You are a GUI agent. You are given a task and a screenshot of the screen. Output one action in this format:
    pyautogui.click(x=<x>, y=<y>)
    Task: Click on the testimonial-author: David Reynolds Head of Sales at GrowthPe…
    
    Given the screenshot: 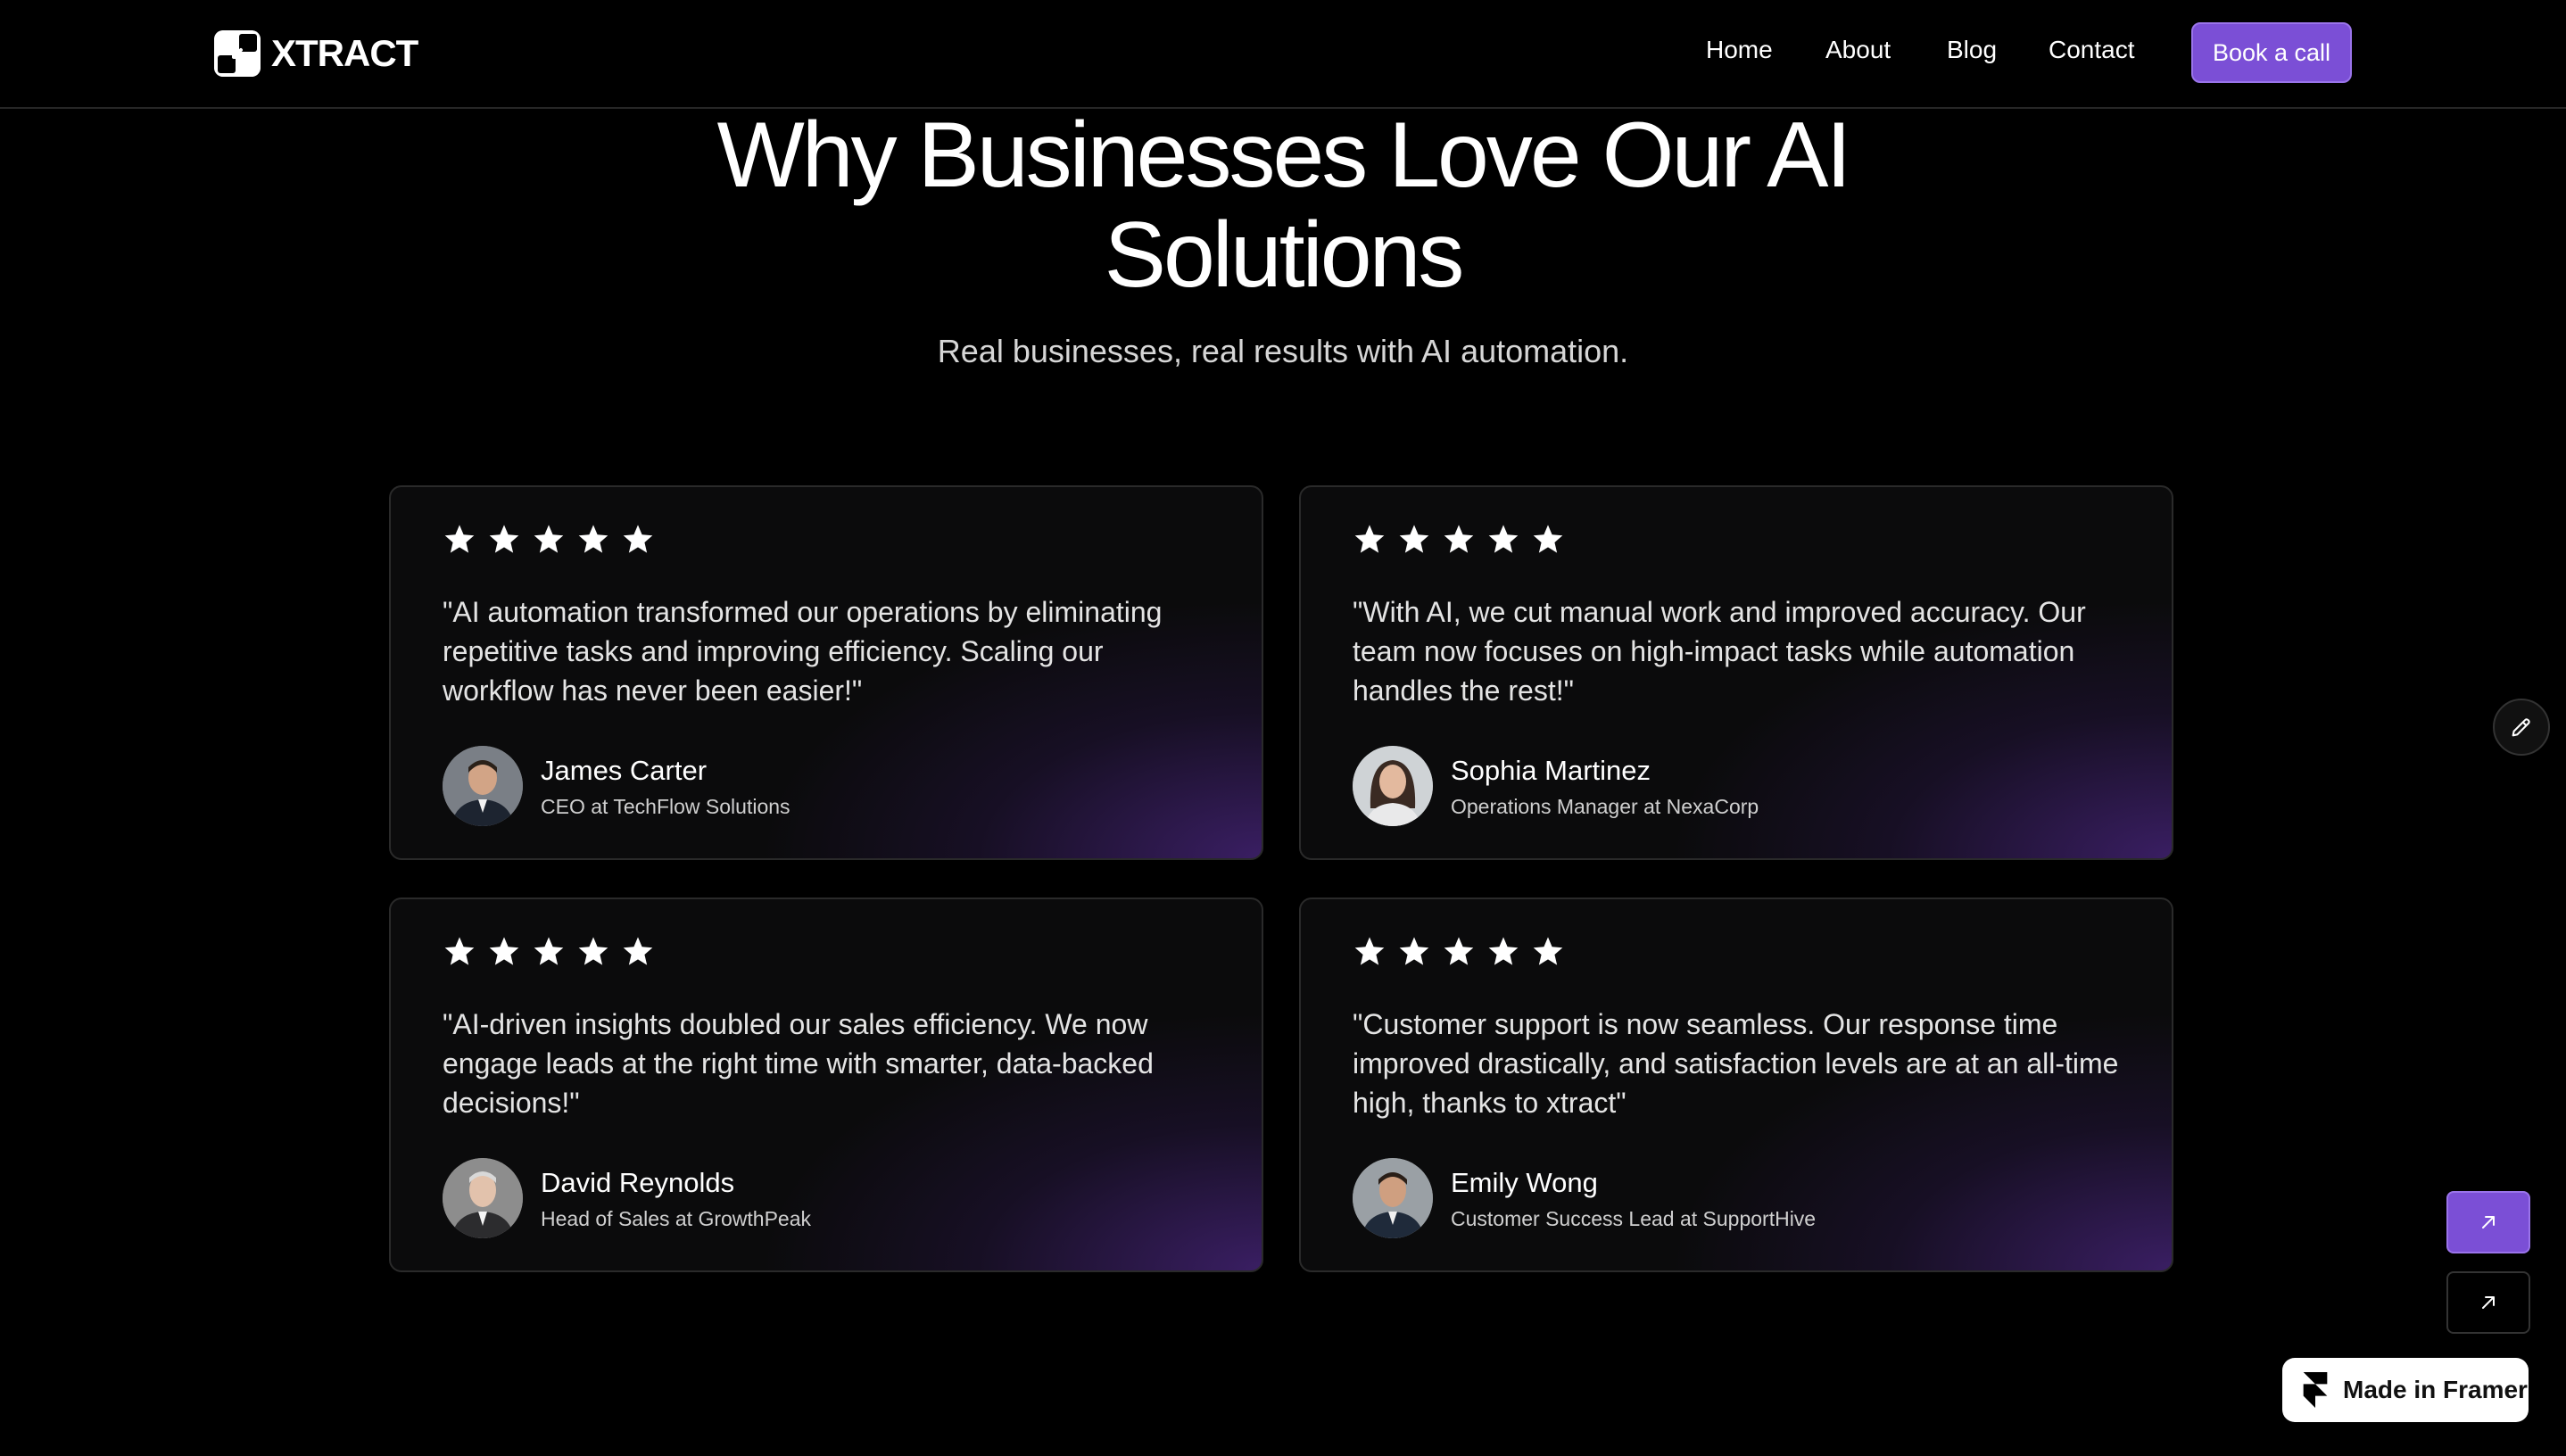 What is the action you would take?
    pyautogui.click(x=627, y=1198)
    